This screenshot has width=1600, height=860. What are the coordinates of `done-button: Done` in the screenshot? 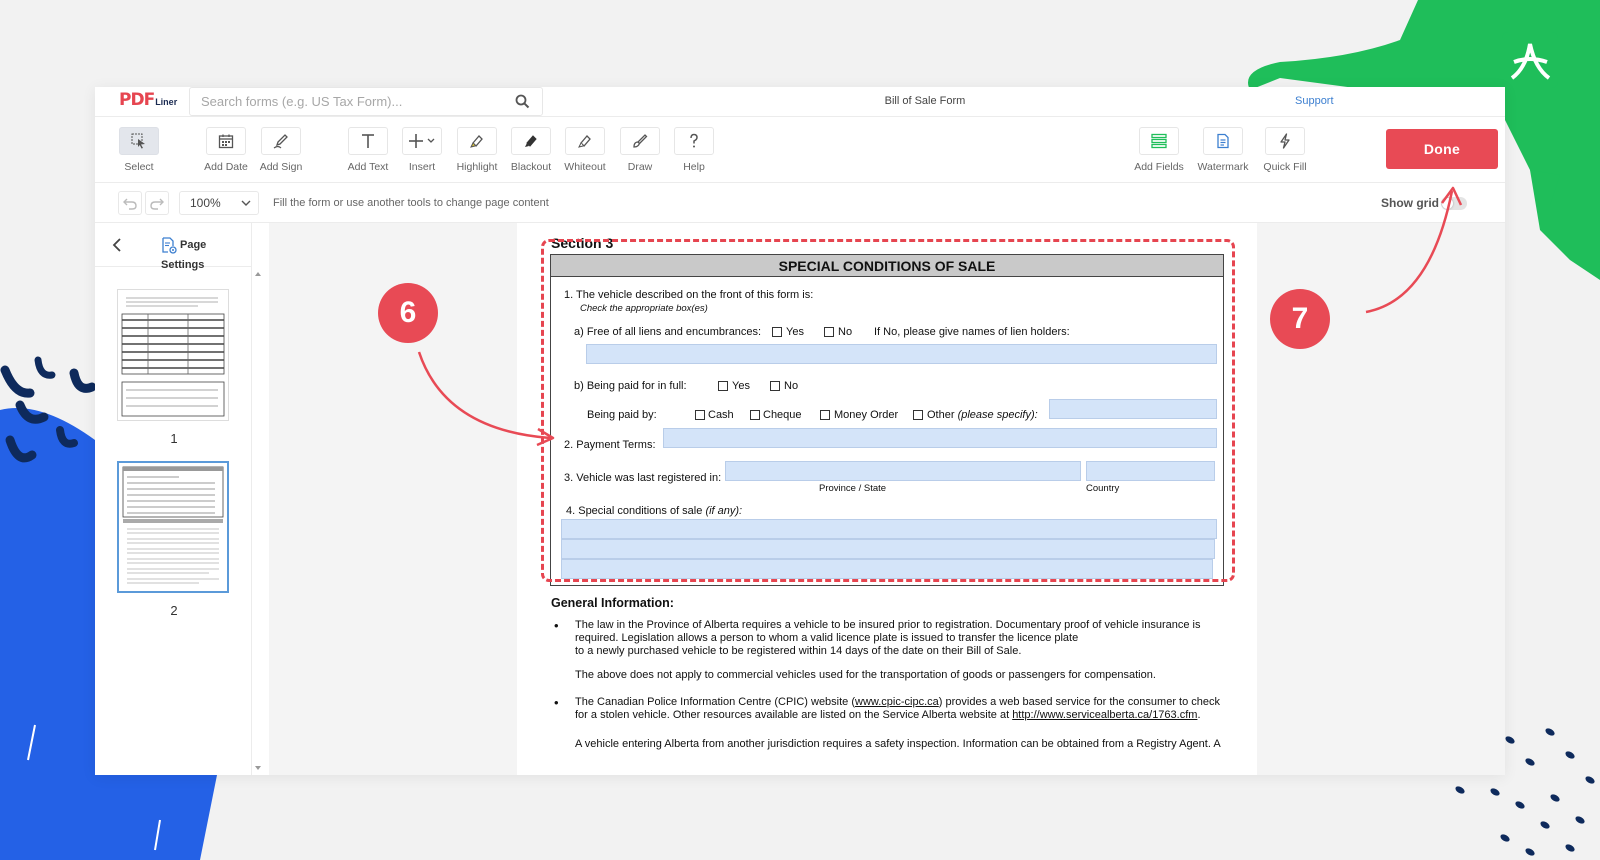 It's located at (1442, 149).